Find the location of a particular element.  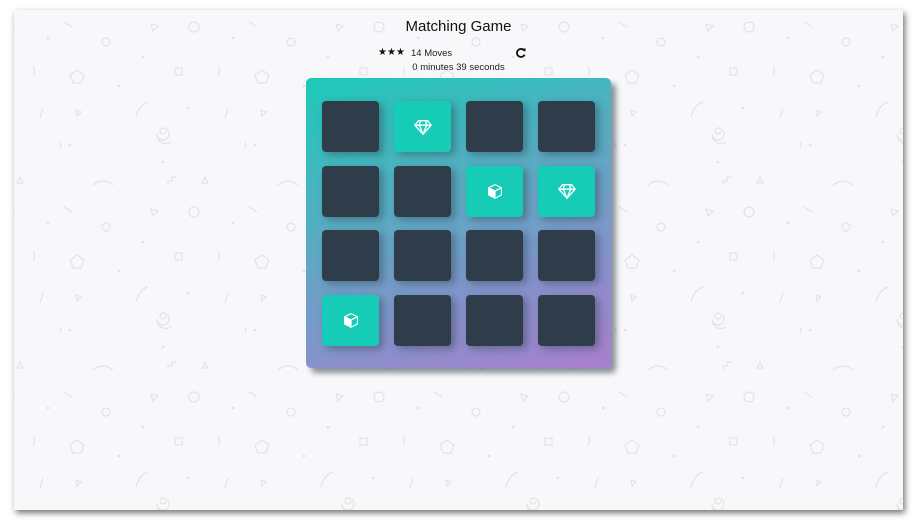

repeat-icon is located at coordinates (521, 53).